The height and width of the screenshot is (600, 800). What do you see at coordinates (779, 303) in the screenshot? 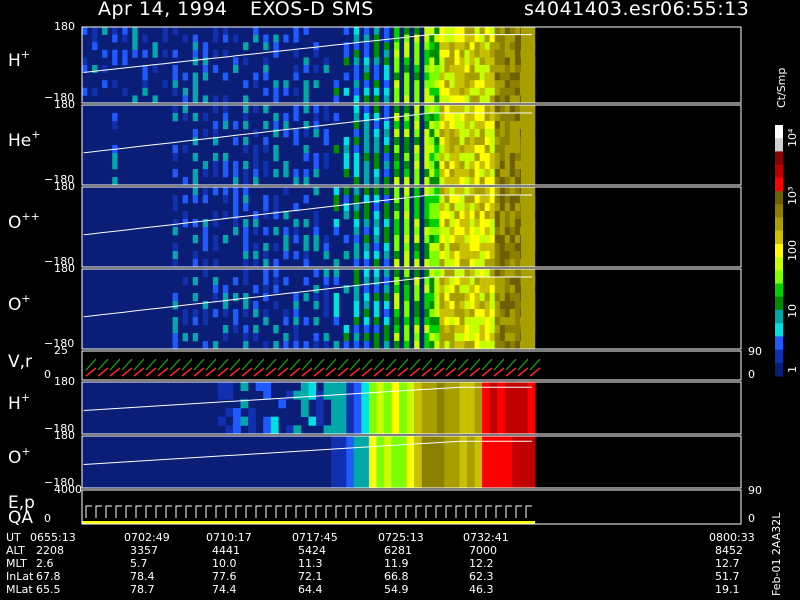
I see `colorbar-swatch` at bounding box center [779, 303].